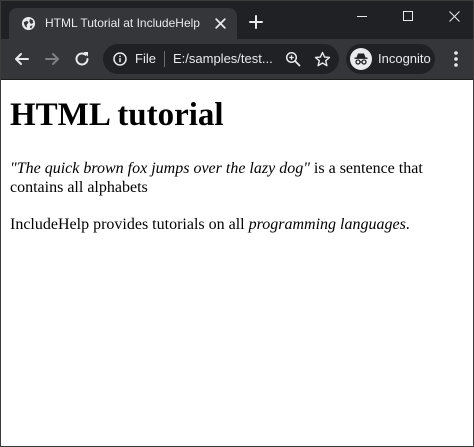 This screenshot has width=474, height=447. I want to click on zoom-icon, so click(293, 59).